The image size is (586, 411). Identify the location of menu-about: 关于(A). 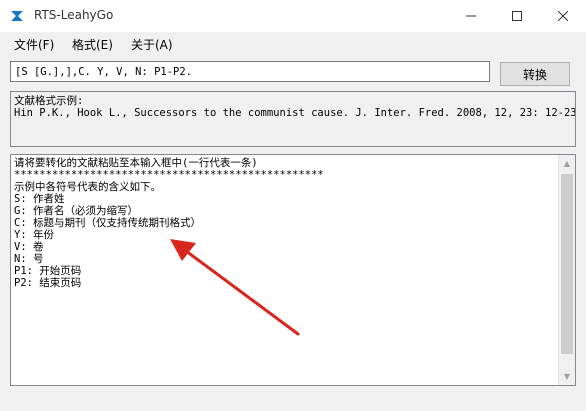
(152, 44).